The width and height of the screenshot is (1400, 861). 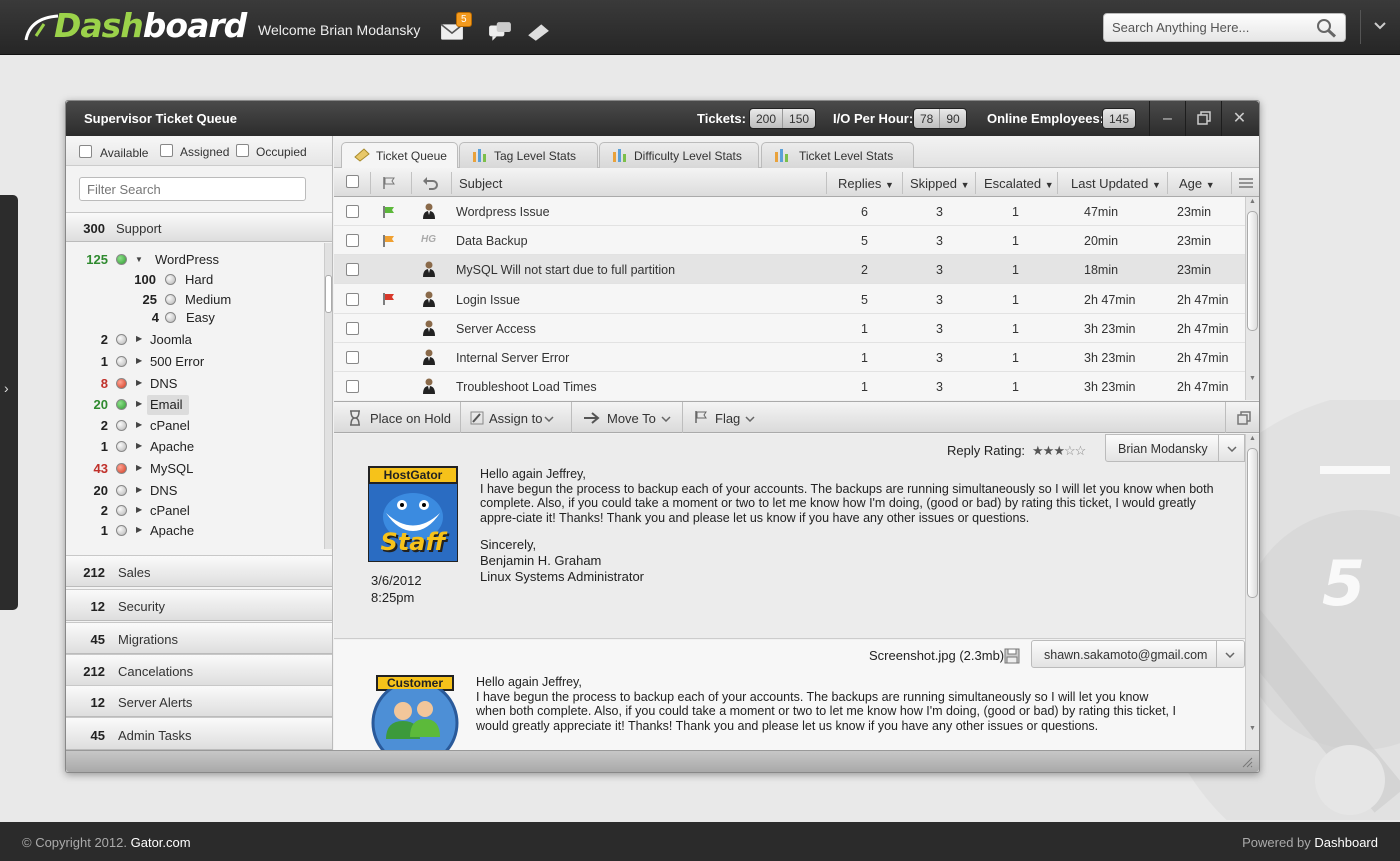 I want to click on ticket-list-scrollbar: ▲ ▼, so click(x=1252, y=298).